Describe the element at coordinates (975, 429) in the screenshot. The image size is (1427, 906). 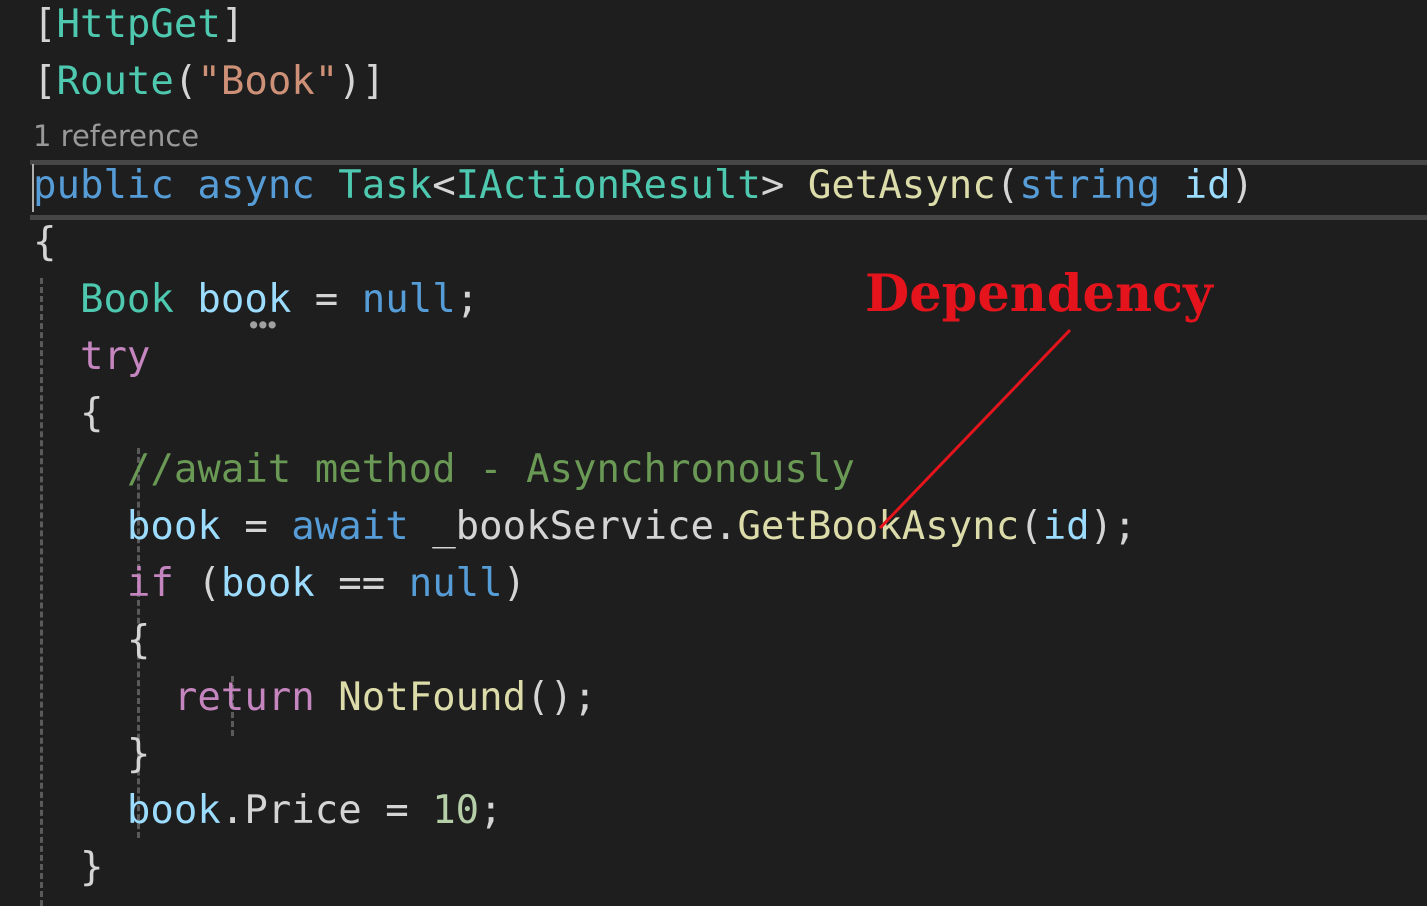
I see `annotation-arrow-line` at that location.